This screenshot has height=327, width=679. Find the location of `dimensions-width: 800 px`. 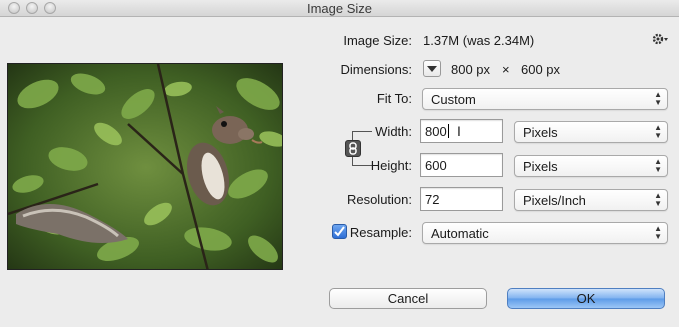

dimensions-width: 800 px is located at coordinates (471, 69).